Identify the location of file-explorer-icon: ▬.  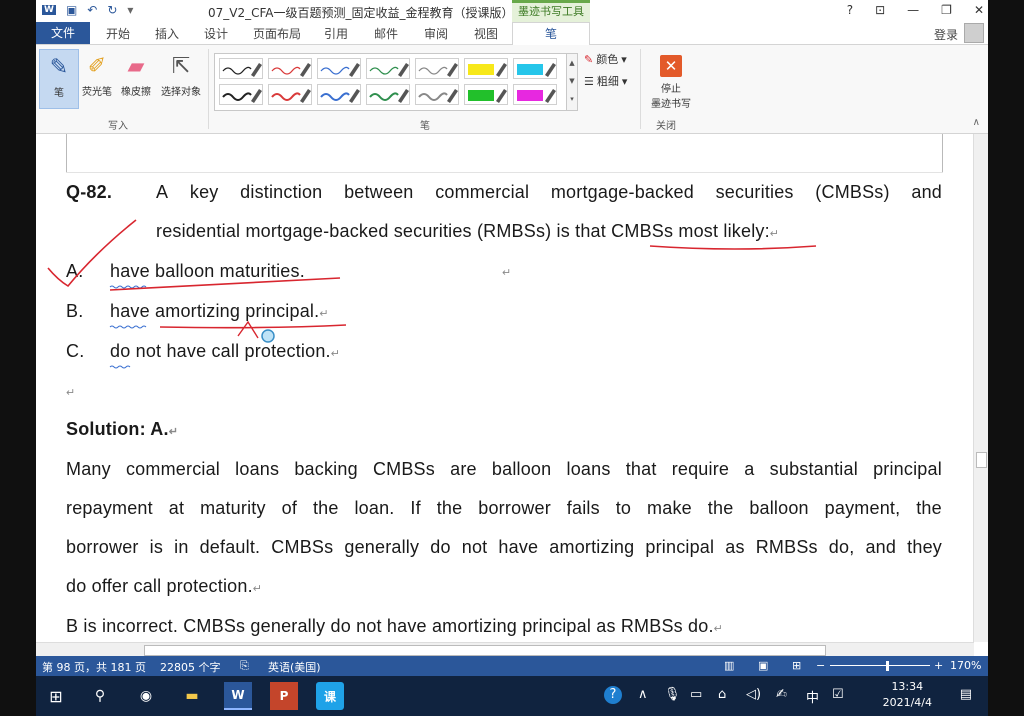
(192, 696).